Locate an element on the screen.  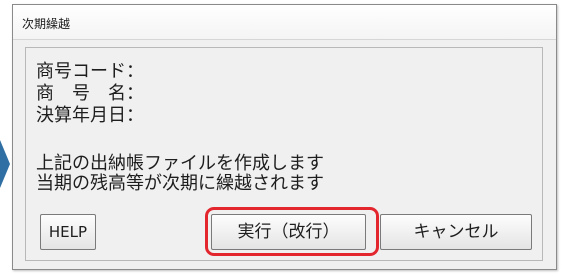
pointer-arrow-icon is located at coordinates (5, 164).